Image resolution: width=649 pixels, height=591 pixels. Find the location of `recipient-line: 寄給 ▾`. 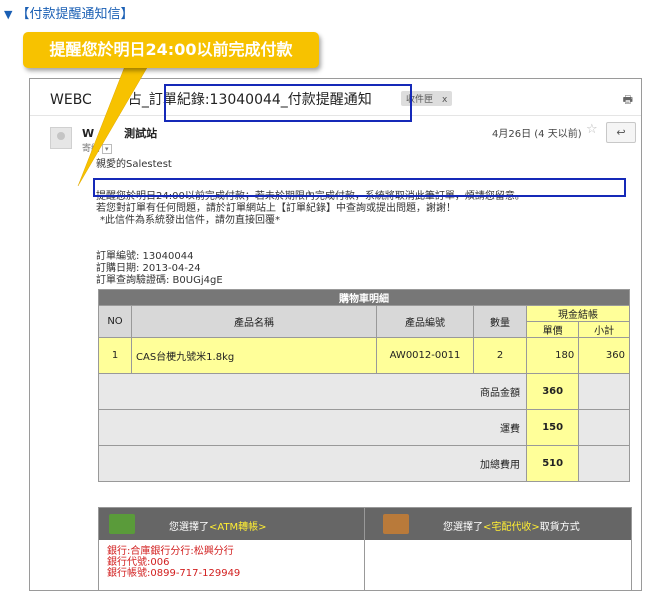

recipient-line: 寄給 ▾ is located at coordinates (97, 147).